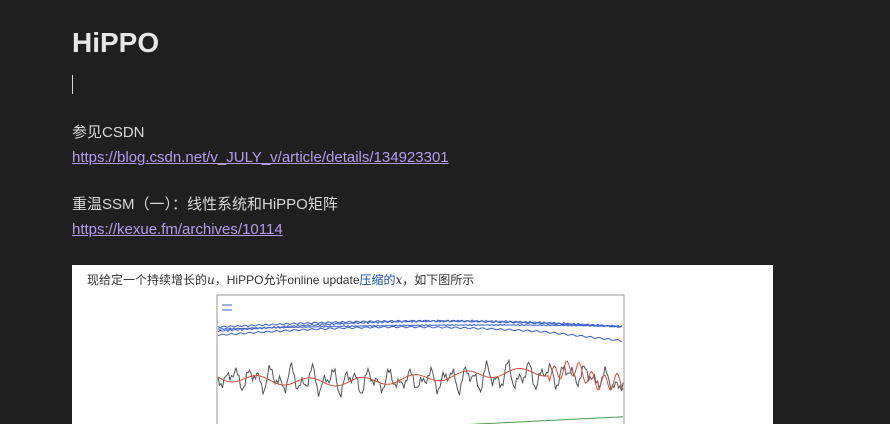 Image resolution: width=890 pixels, height=424 pixels. What do you see at coordinates (546, 420) in the screenshot?
I see `green-curve` at bounding box center [546, 420].